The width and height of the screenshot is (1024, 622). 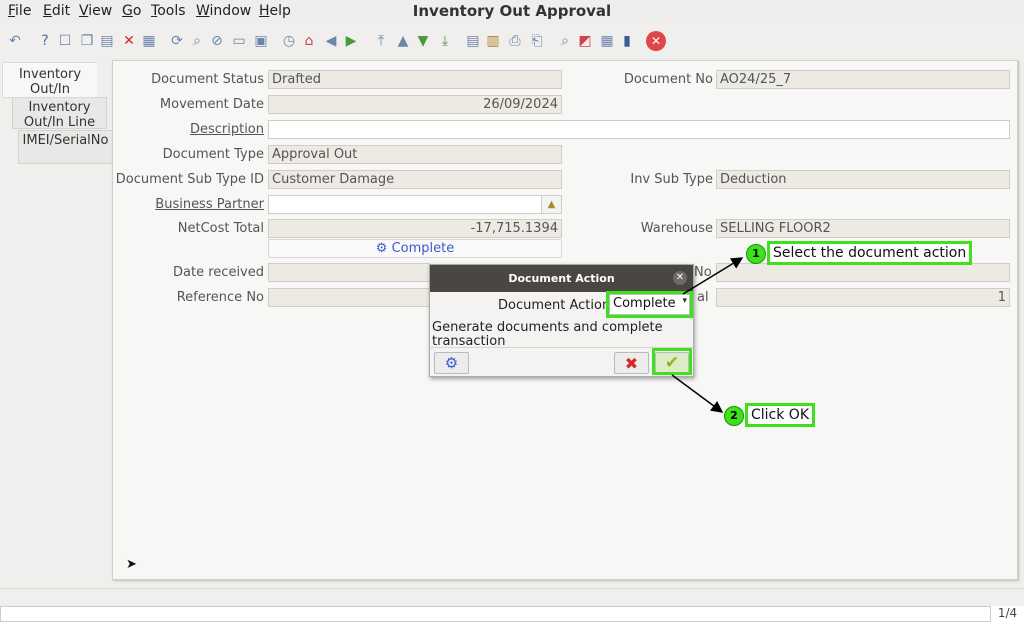 What do you see at coordinates (512, 614) in the screenshot?
I see `bottom-bar` at bounding box center [512, 614].